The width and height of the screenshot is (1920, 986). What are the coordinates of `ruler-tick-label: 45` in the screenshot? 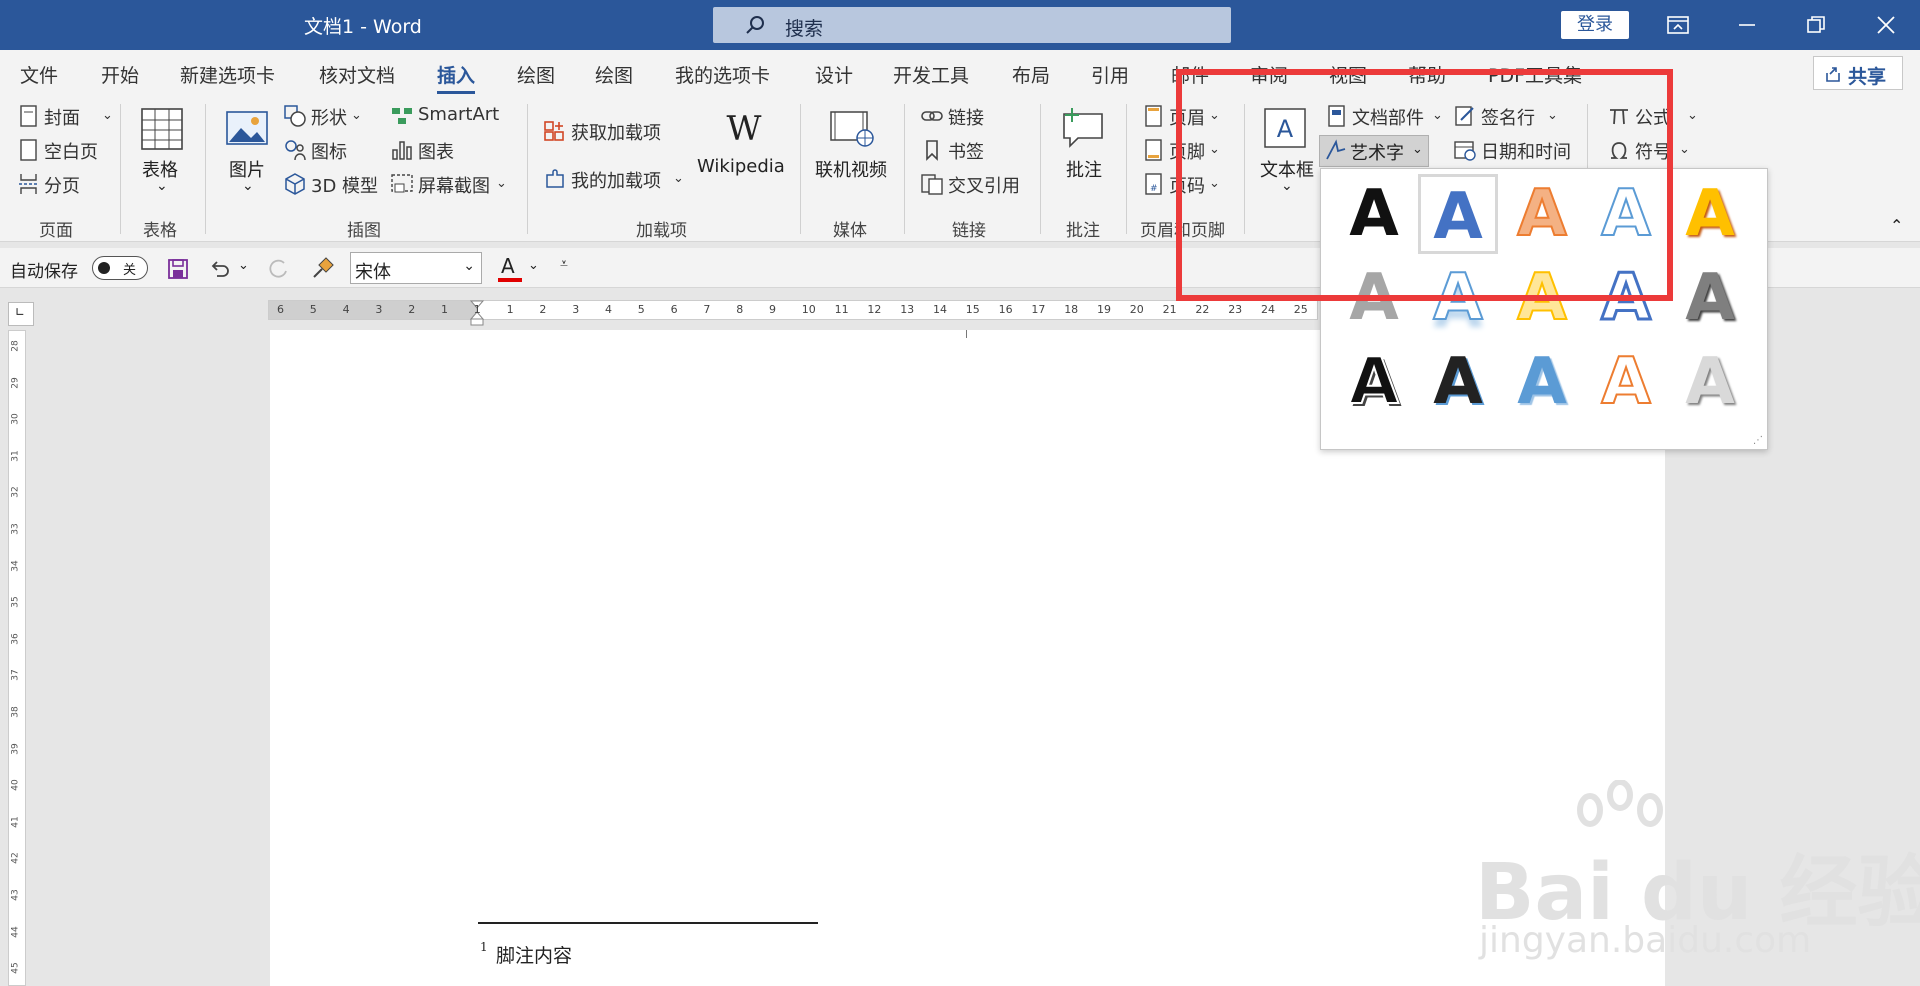 It's located at (15, 968).